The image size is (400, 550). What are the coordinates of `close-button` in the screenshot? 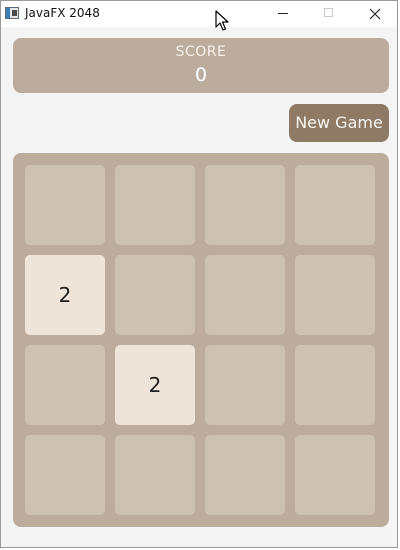 It's located at (375, 14).